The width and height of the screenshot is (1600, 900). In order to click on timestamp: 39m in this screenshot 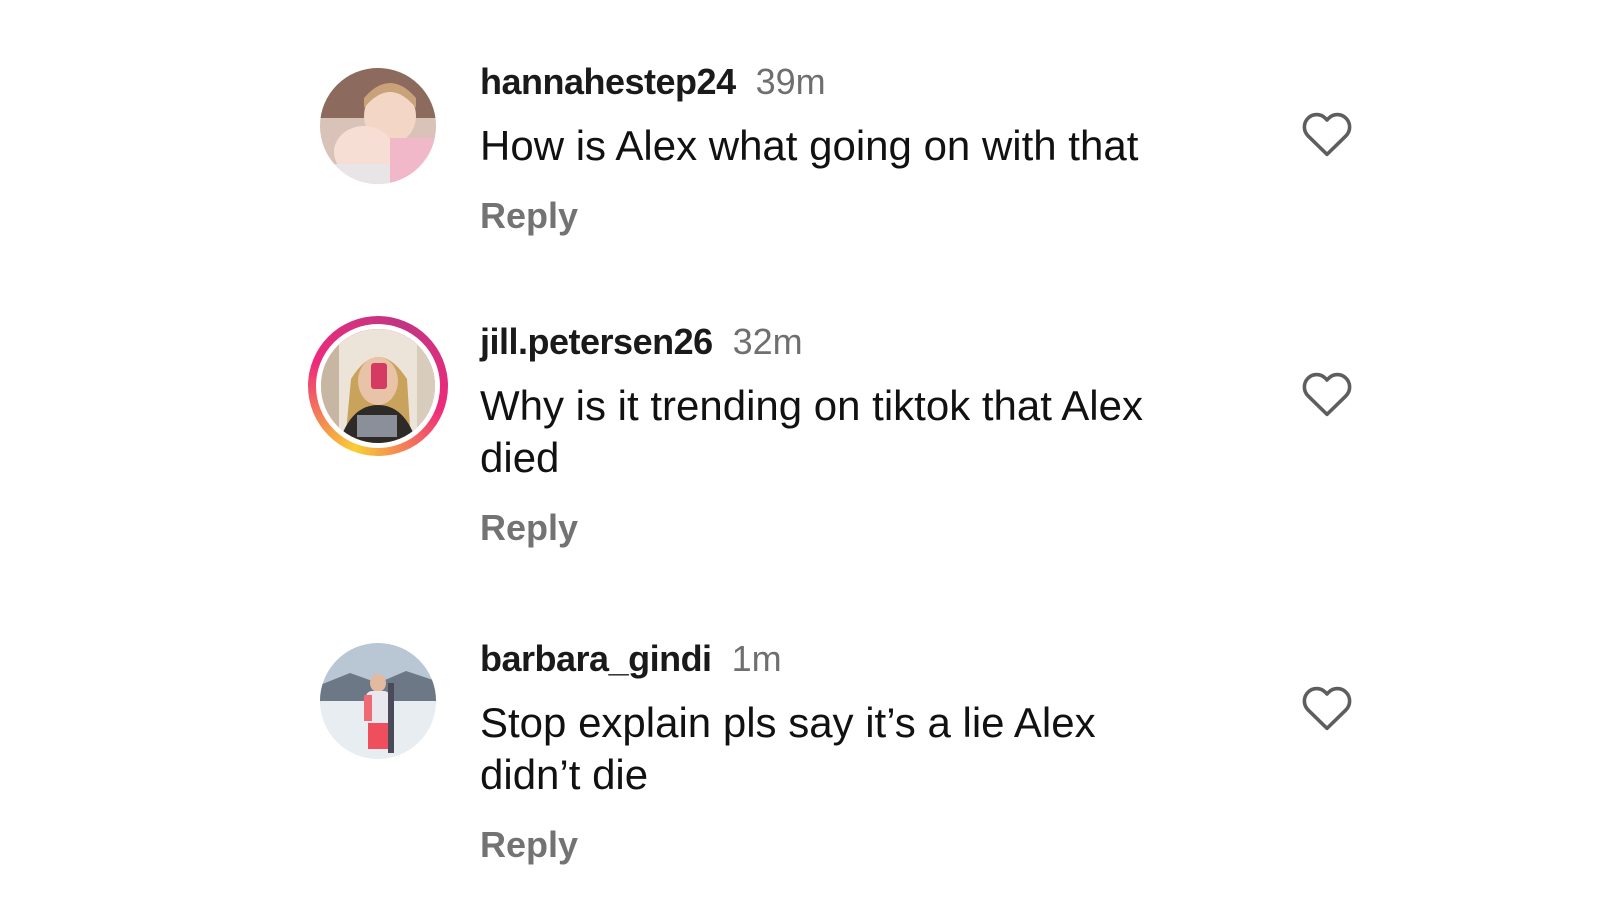, I will do `click(790, 81)`.